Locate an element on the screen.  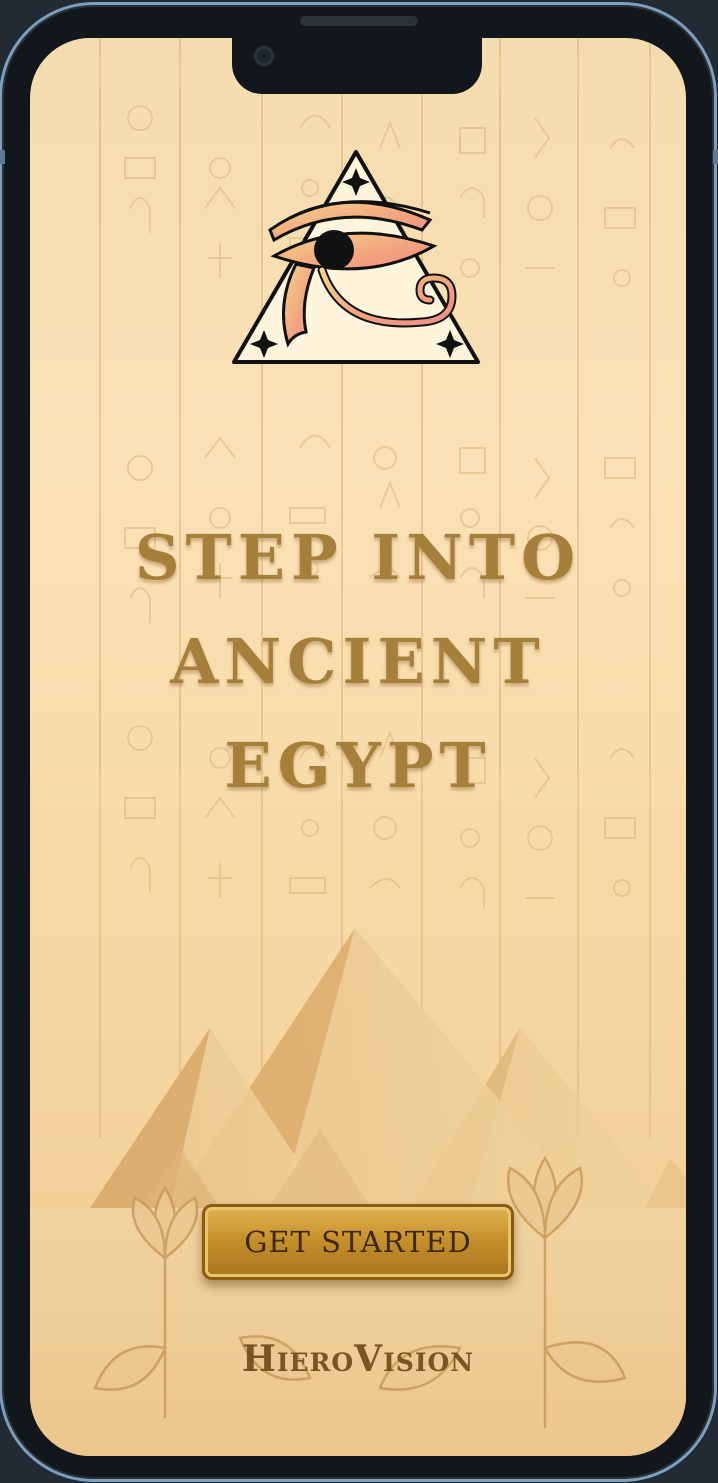
get-started-button: GET STARTED is located at coordinates (358, 1242).